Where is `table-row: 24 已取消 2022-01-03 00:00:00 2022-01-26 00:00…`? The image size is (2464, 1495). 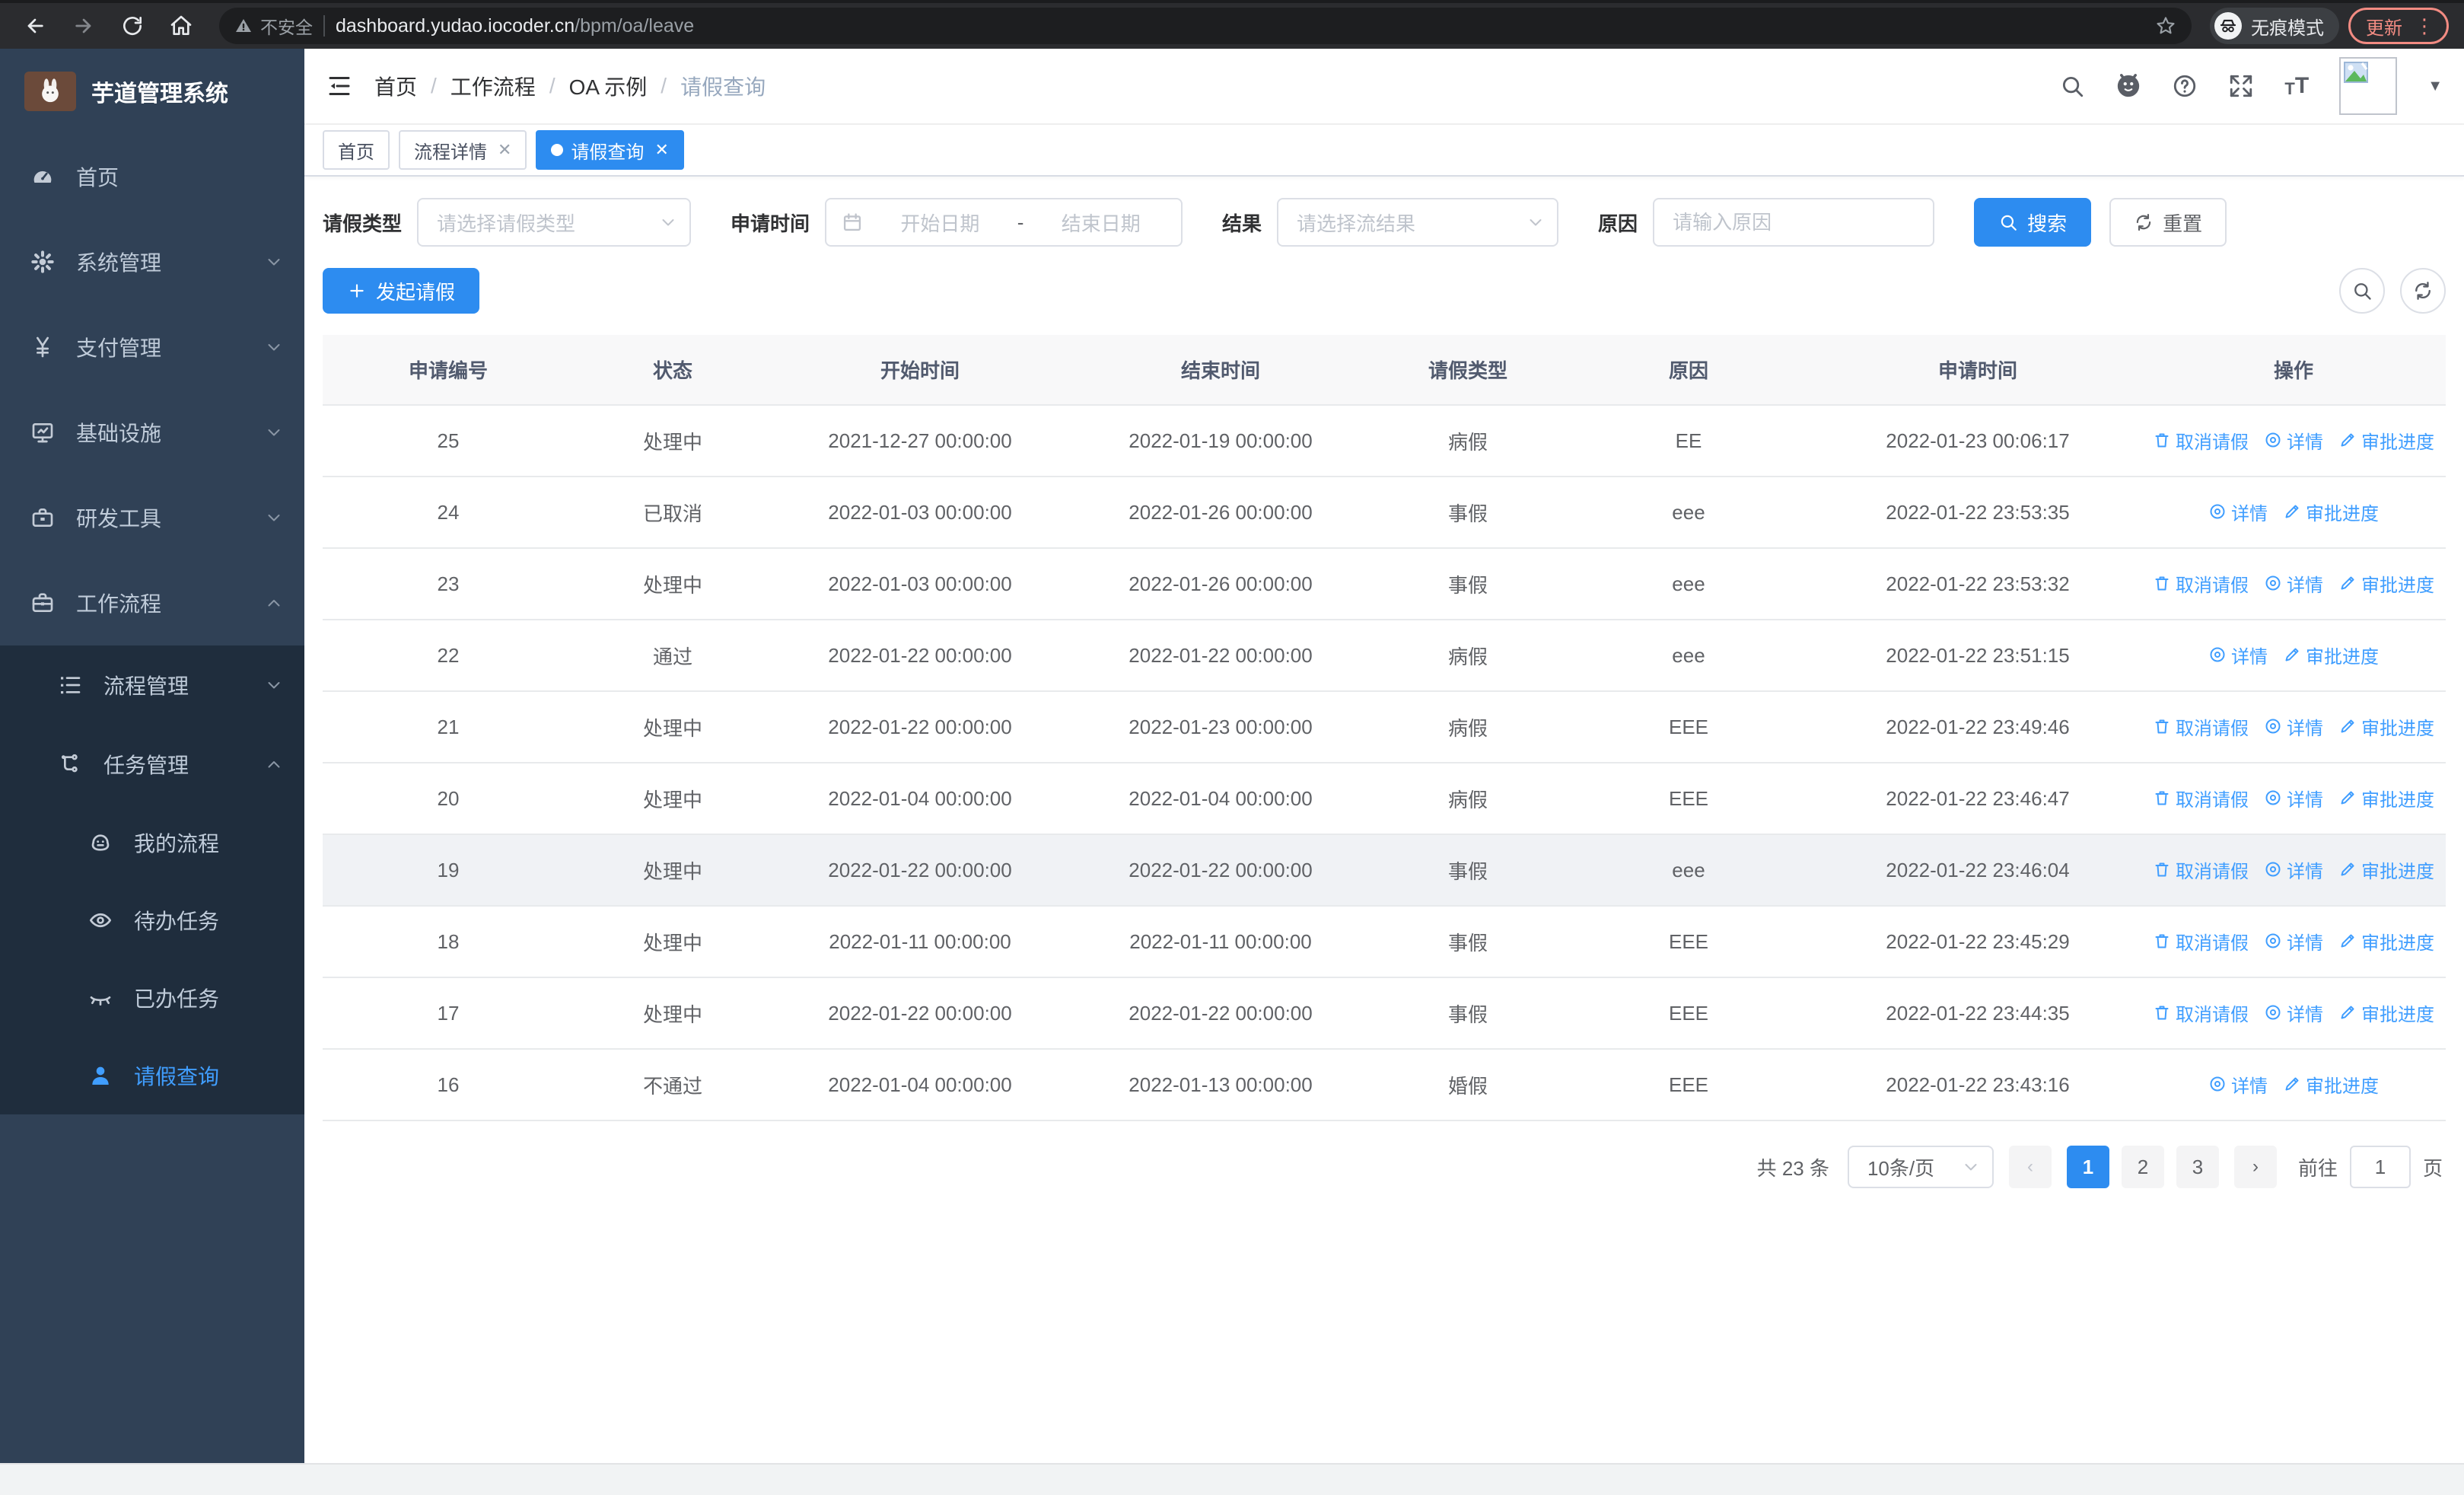
table-row: 24 已取消 2022-01-03 00:00:00 2022-01-26 00:00… is located at coordinates (1384, 513).